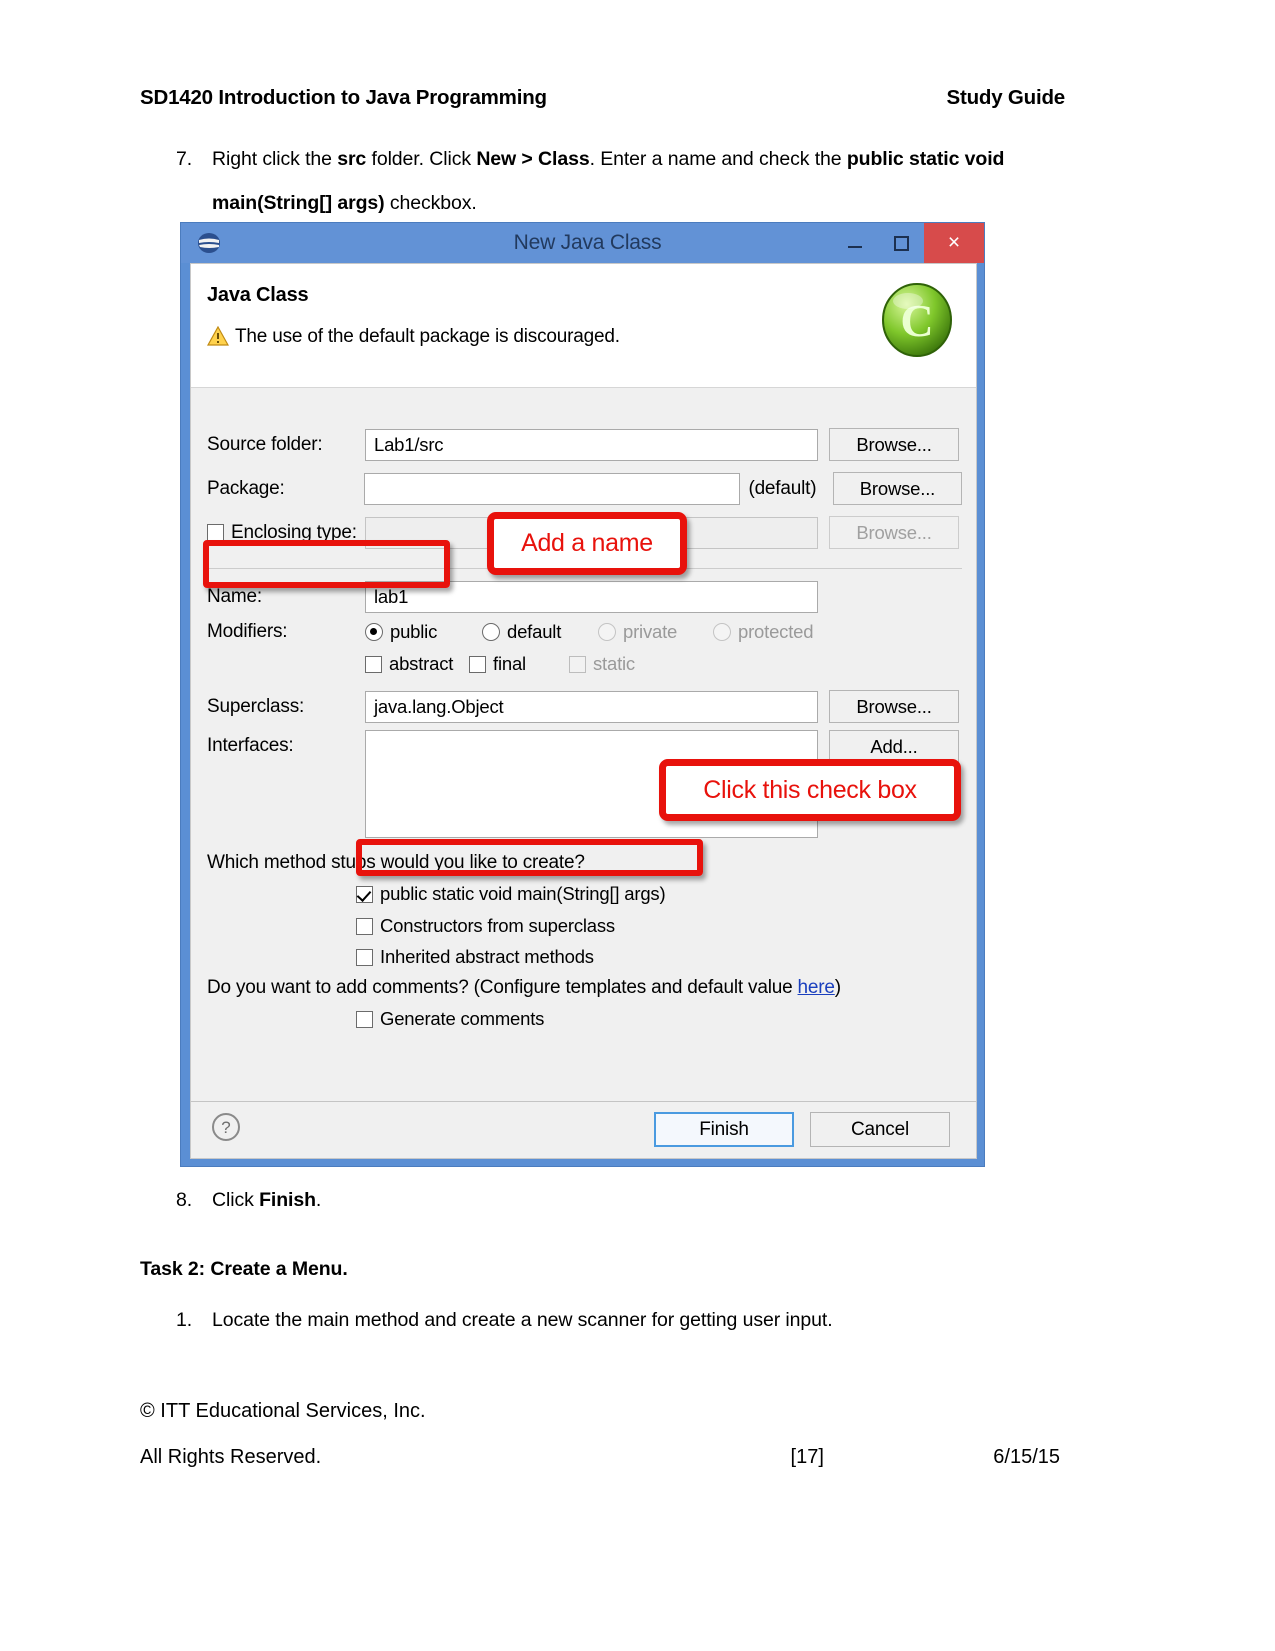  What do you see at coordinates (810, 790) in the screenshot?
I see `click-this-check-box-callout: Click this check box` at bounding box center [810, 790].